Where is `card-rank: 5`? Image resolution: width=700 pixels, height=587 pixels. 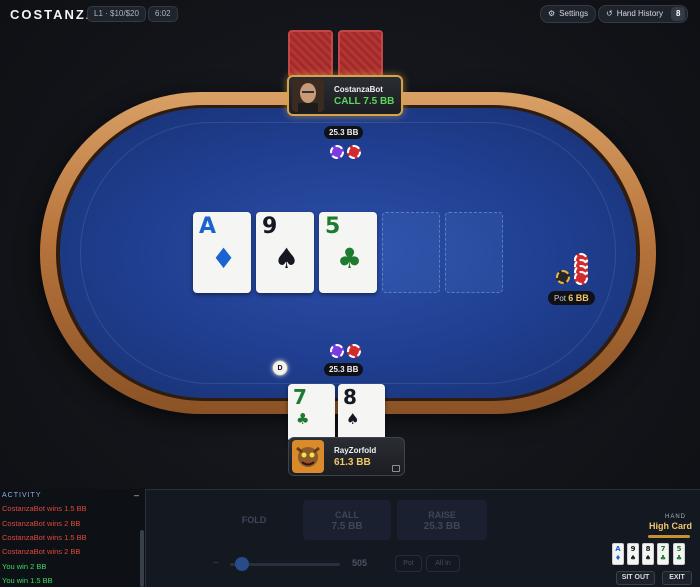
card-rank: 5 is located at coordinates (333, 226).